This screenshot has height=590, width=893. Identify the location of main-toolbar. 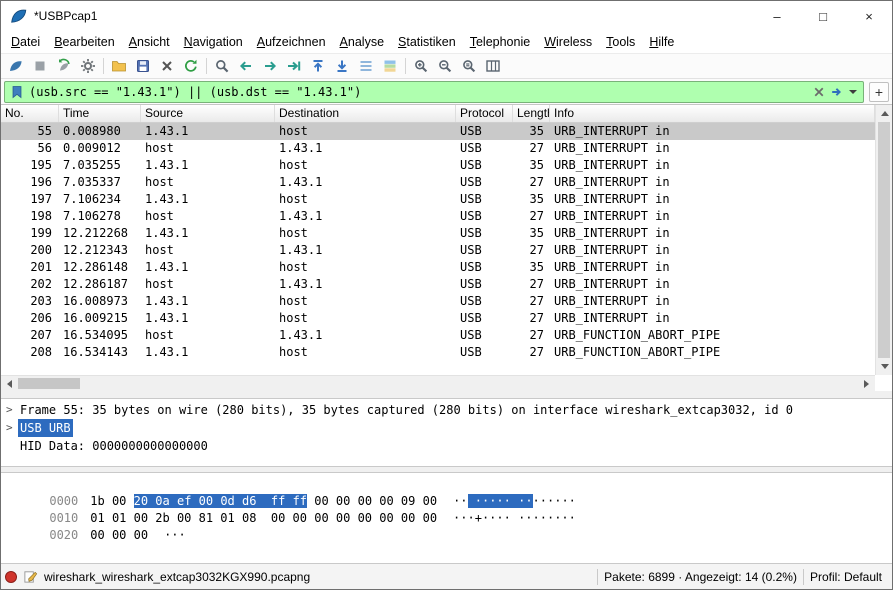
(446, 66).